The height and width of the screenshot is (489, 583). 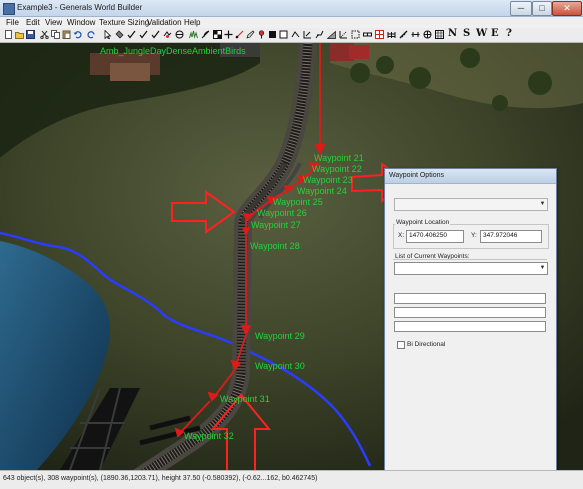 What do you see at coordinates (355, 34) in the screenshot?
I see `trigger-area-icon` at bounding box center [355, 34].